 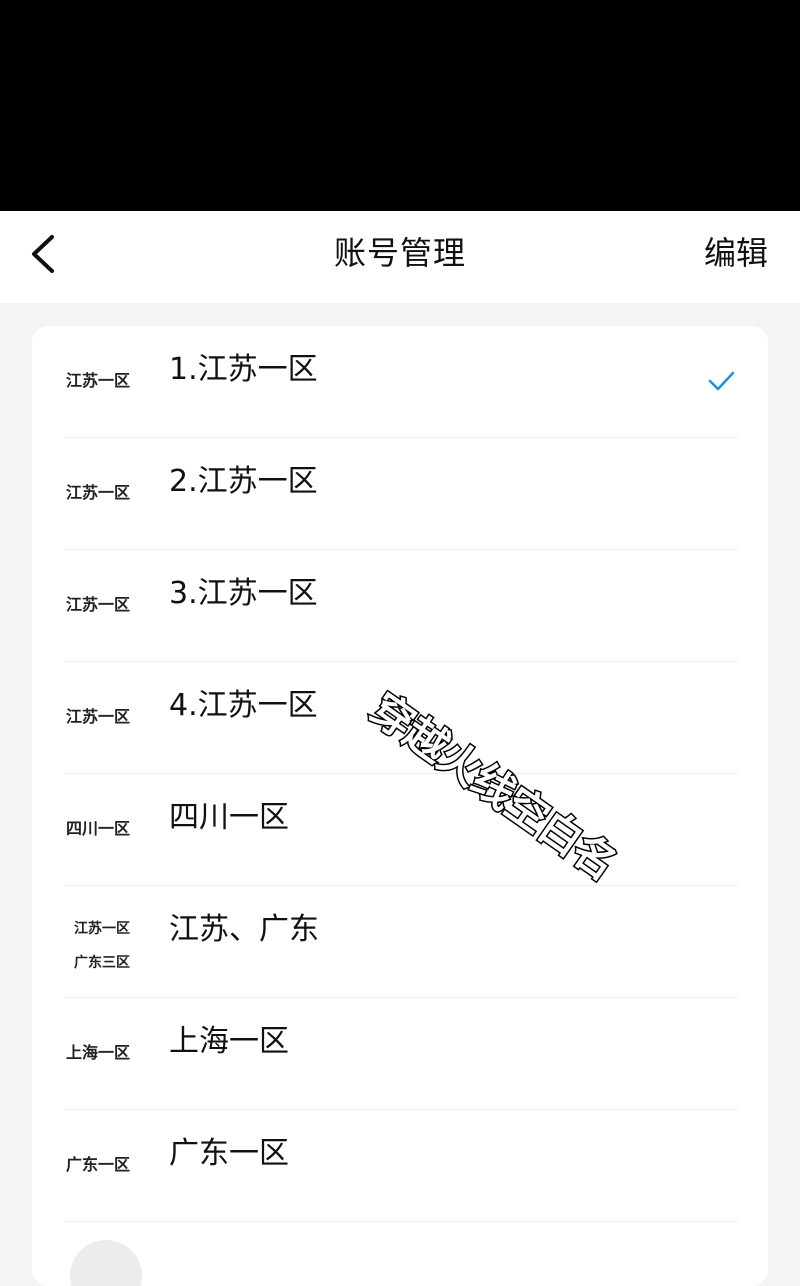 I want to click on page-title: 账号管理, so click(x=399, y=253).